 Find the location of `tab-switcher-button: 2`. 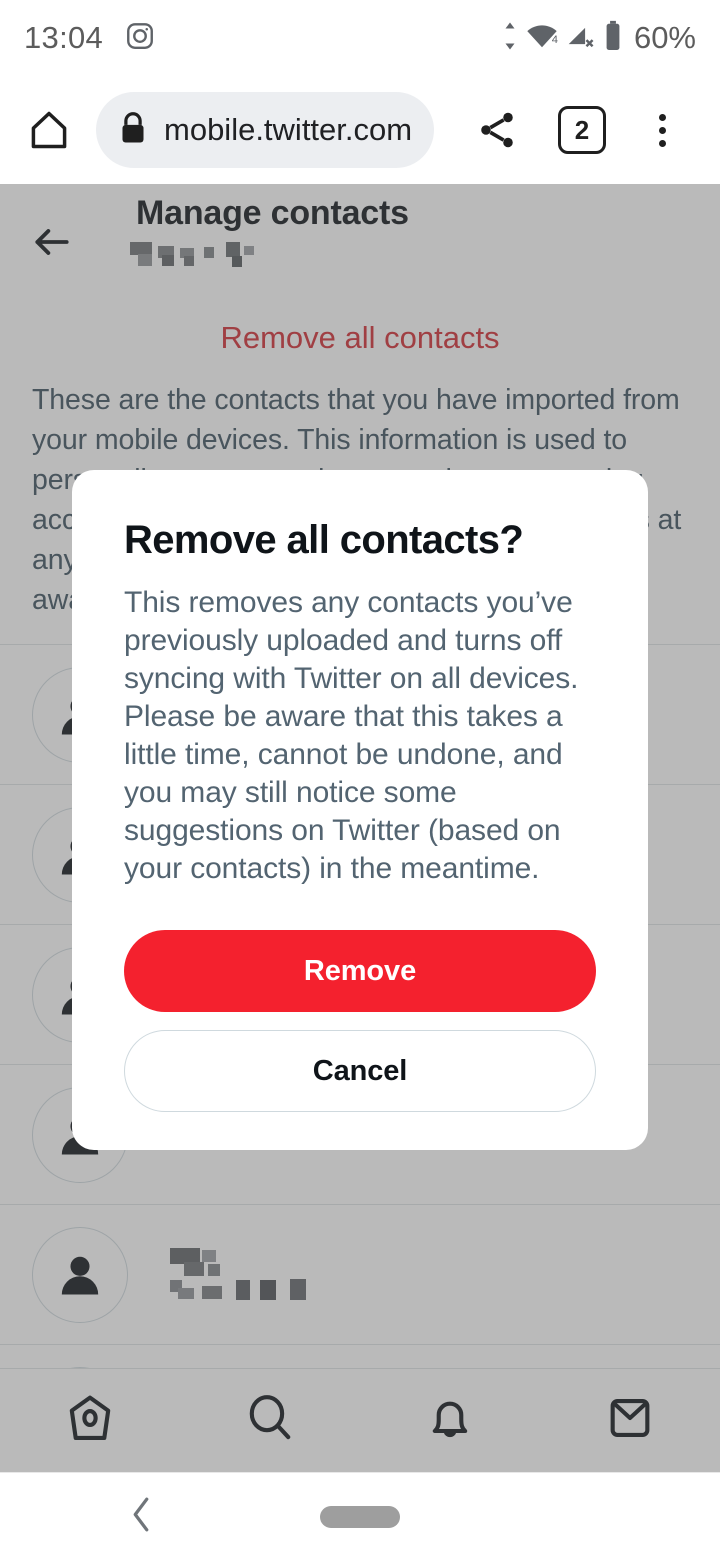

tab-switcher-button: 2 is located at coordinates (582, 130).